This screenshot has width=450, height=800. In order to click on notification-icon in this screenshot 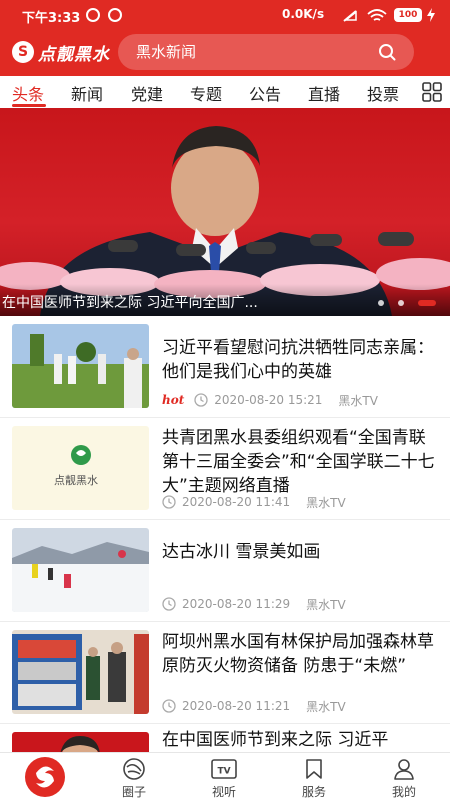, I will do `click(93, 15)`.